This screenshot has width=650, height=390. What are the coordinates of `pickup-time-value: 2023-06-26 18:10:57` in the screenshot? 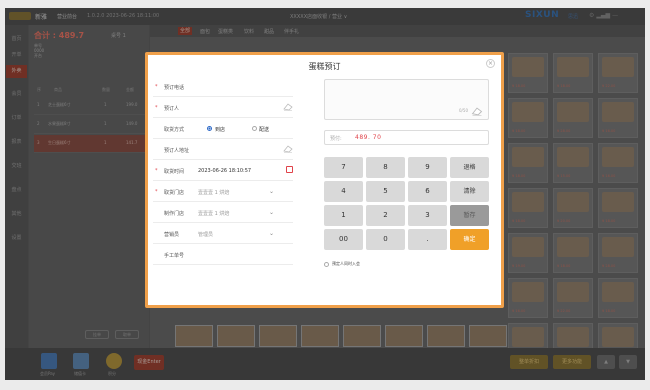 It's located at (224, 171).